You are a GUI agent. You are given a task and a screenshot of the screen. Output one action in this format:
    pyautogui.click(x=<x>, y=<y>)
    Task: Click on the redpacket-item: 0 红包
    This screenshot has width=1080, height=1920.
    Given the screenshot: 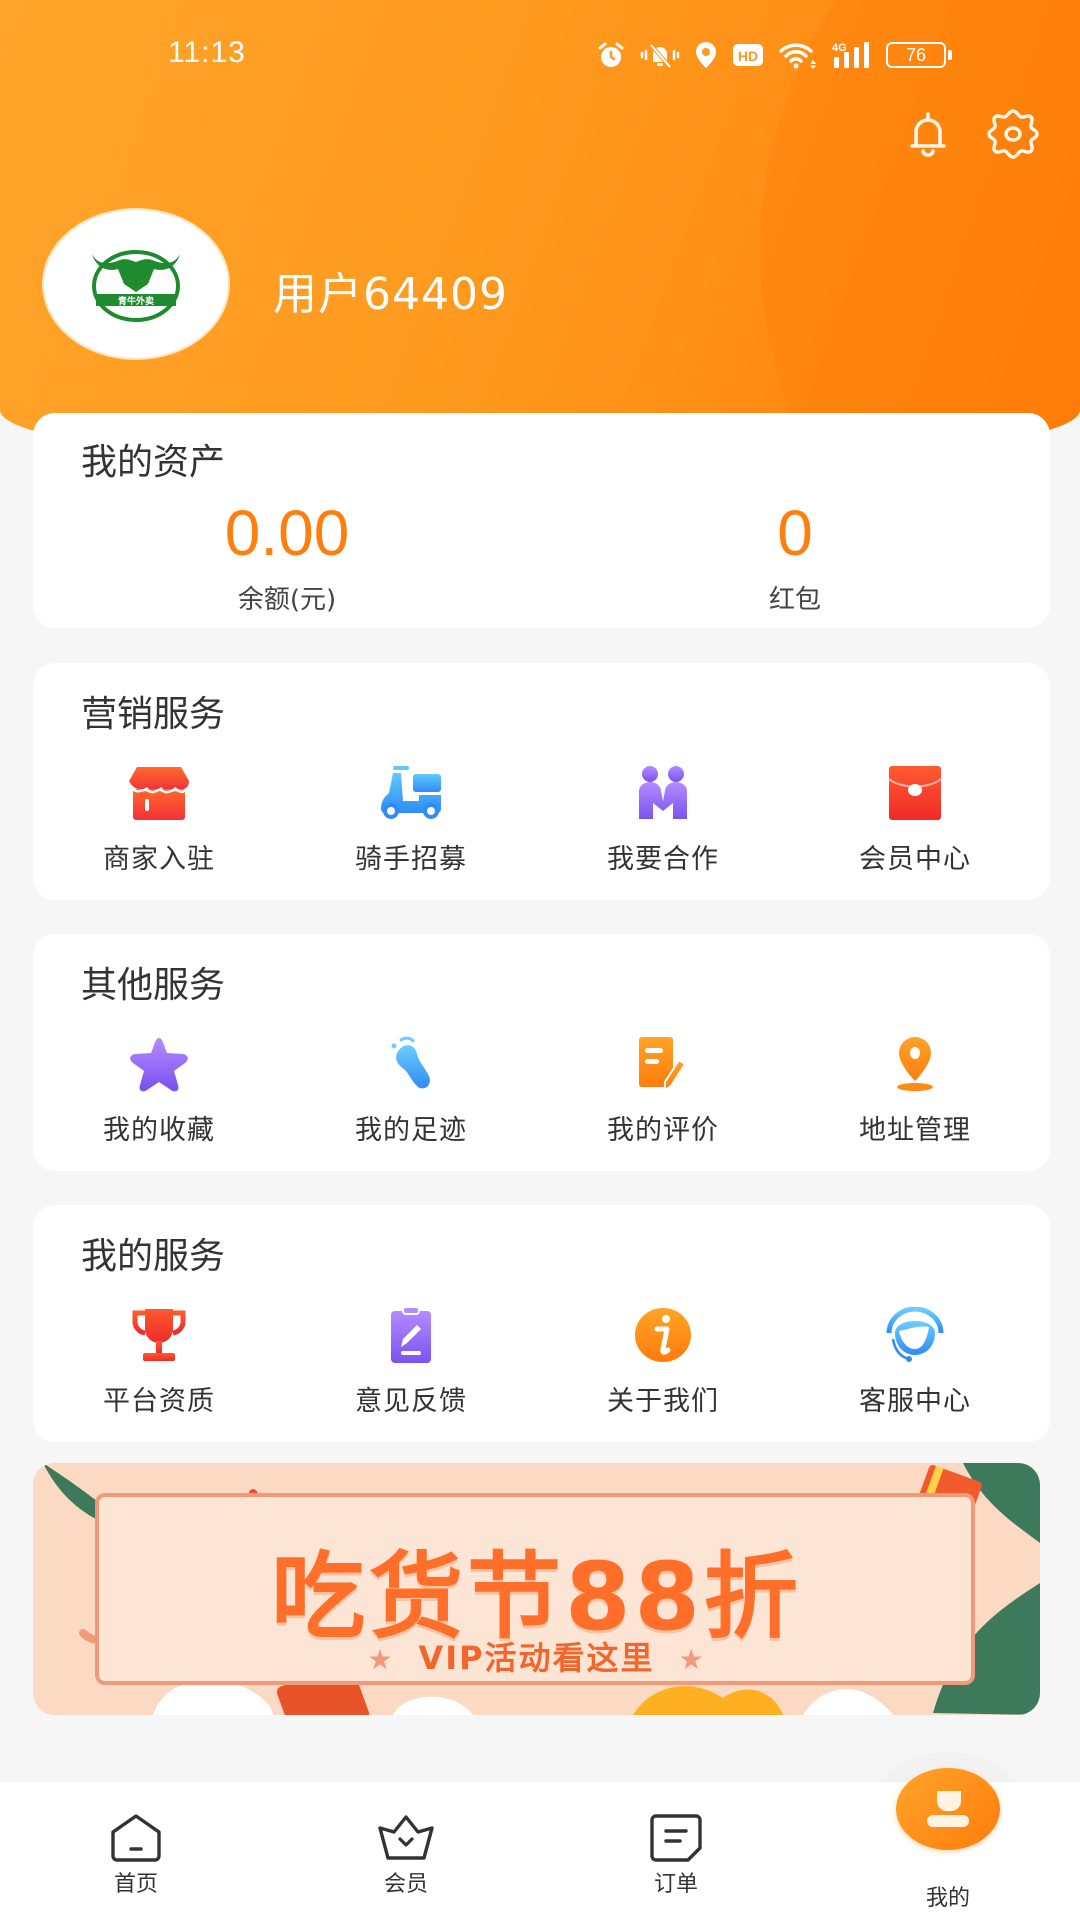 What is the action you would take?
    pyautogui.click(x=795, y=558)
    